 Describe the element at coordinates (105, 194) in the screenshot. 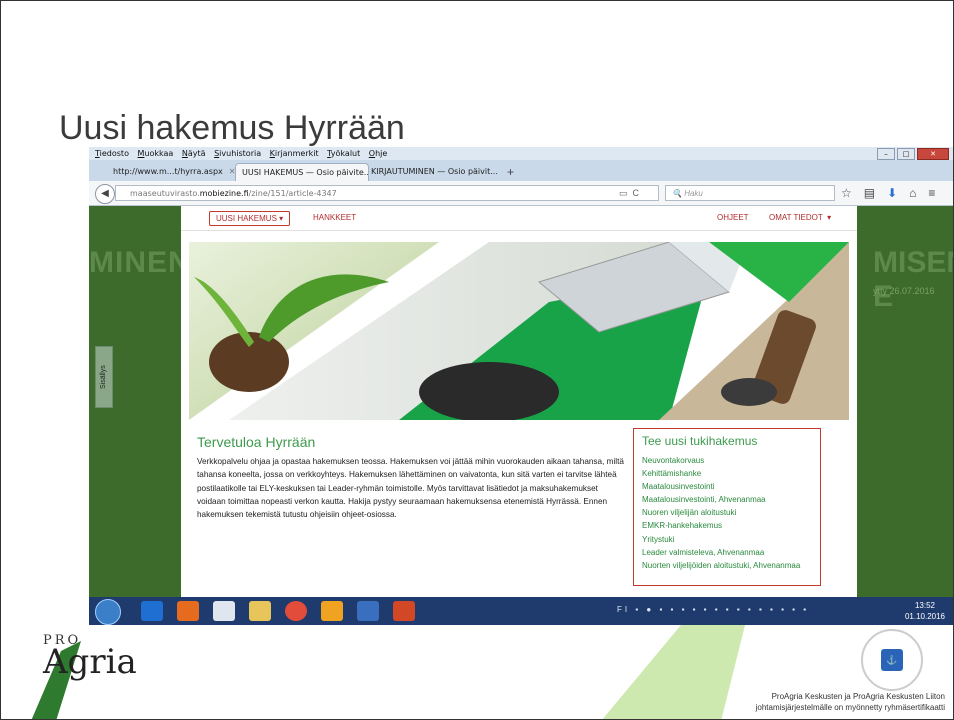

I see `back-arrow-icon: ◀` at that location.